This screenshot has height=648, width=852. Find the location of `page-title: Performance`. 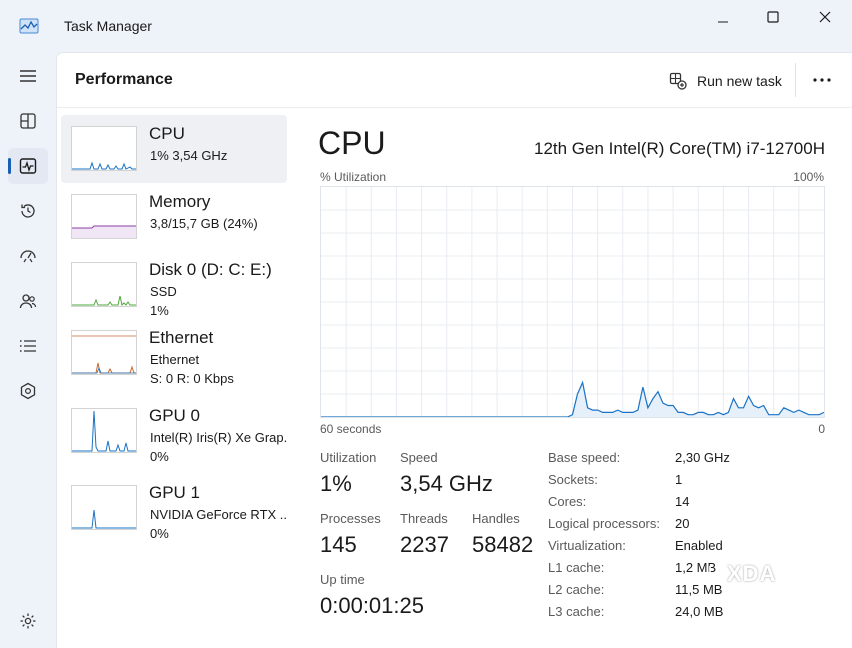

page-title: Performance is located at coordinates (124, 79).